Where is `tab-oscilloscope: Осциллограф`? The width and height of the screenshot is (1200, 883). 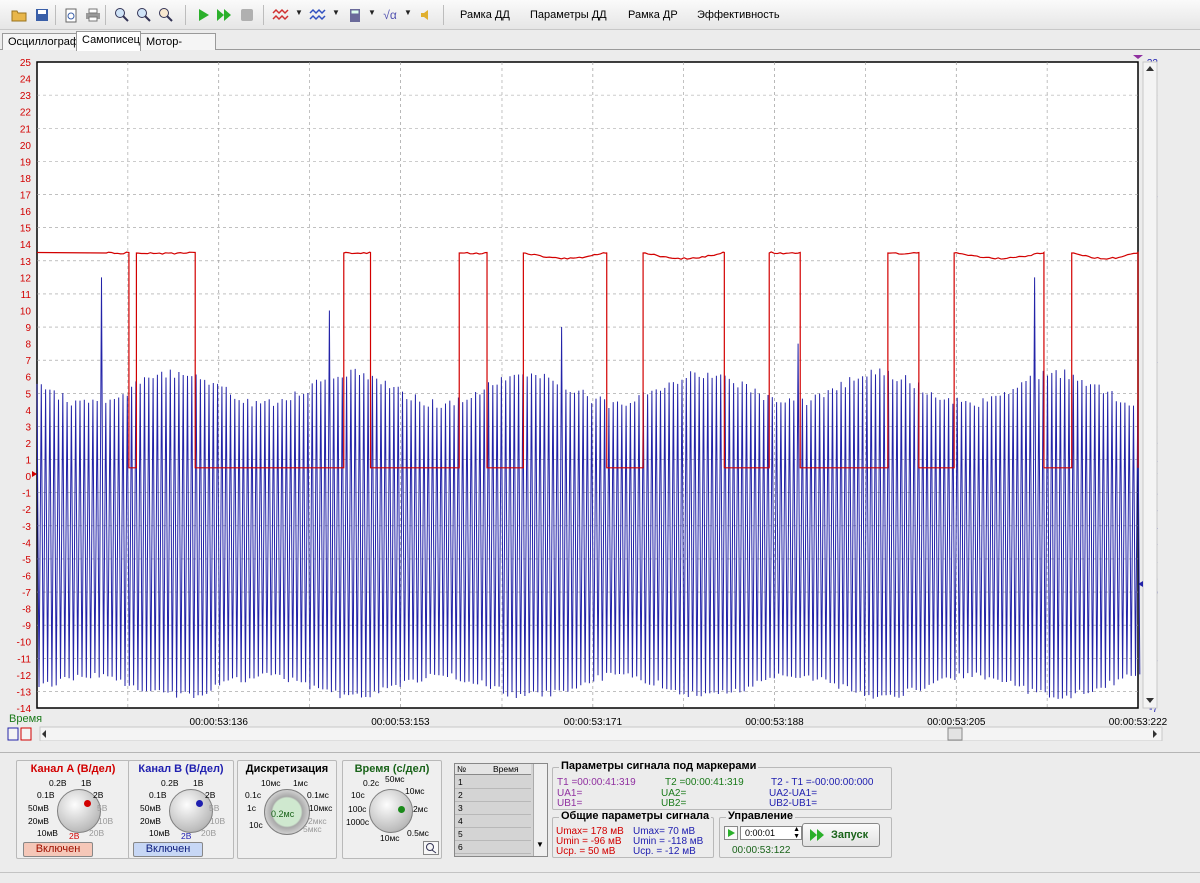 tab-oscilloscope: Осциллограф is located at coordinates (39, 41).